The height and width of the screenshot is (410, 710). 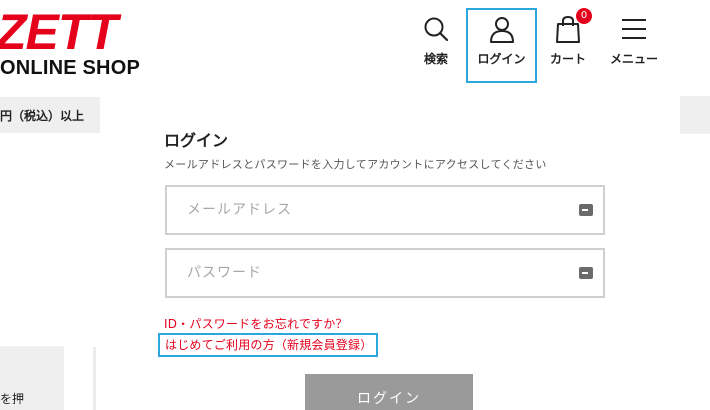 What do you see at coordinates (568, 45) in the screenshot?
I see `nav-cart-button: 0 カート` at bounding box center [568, 45].